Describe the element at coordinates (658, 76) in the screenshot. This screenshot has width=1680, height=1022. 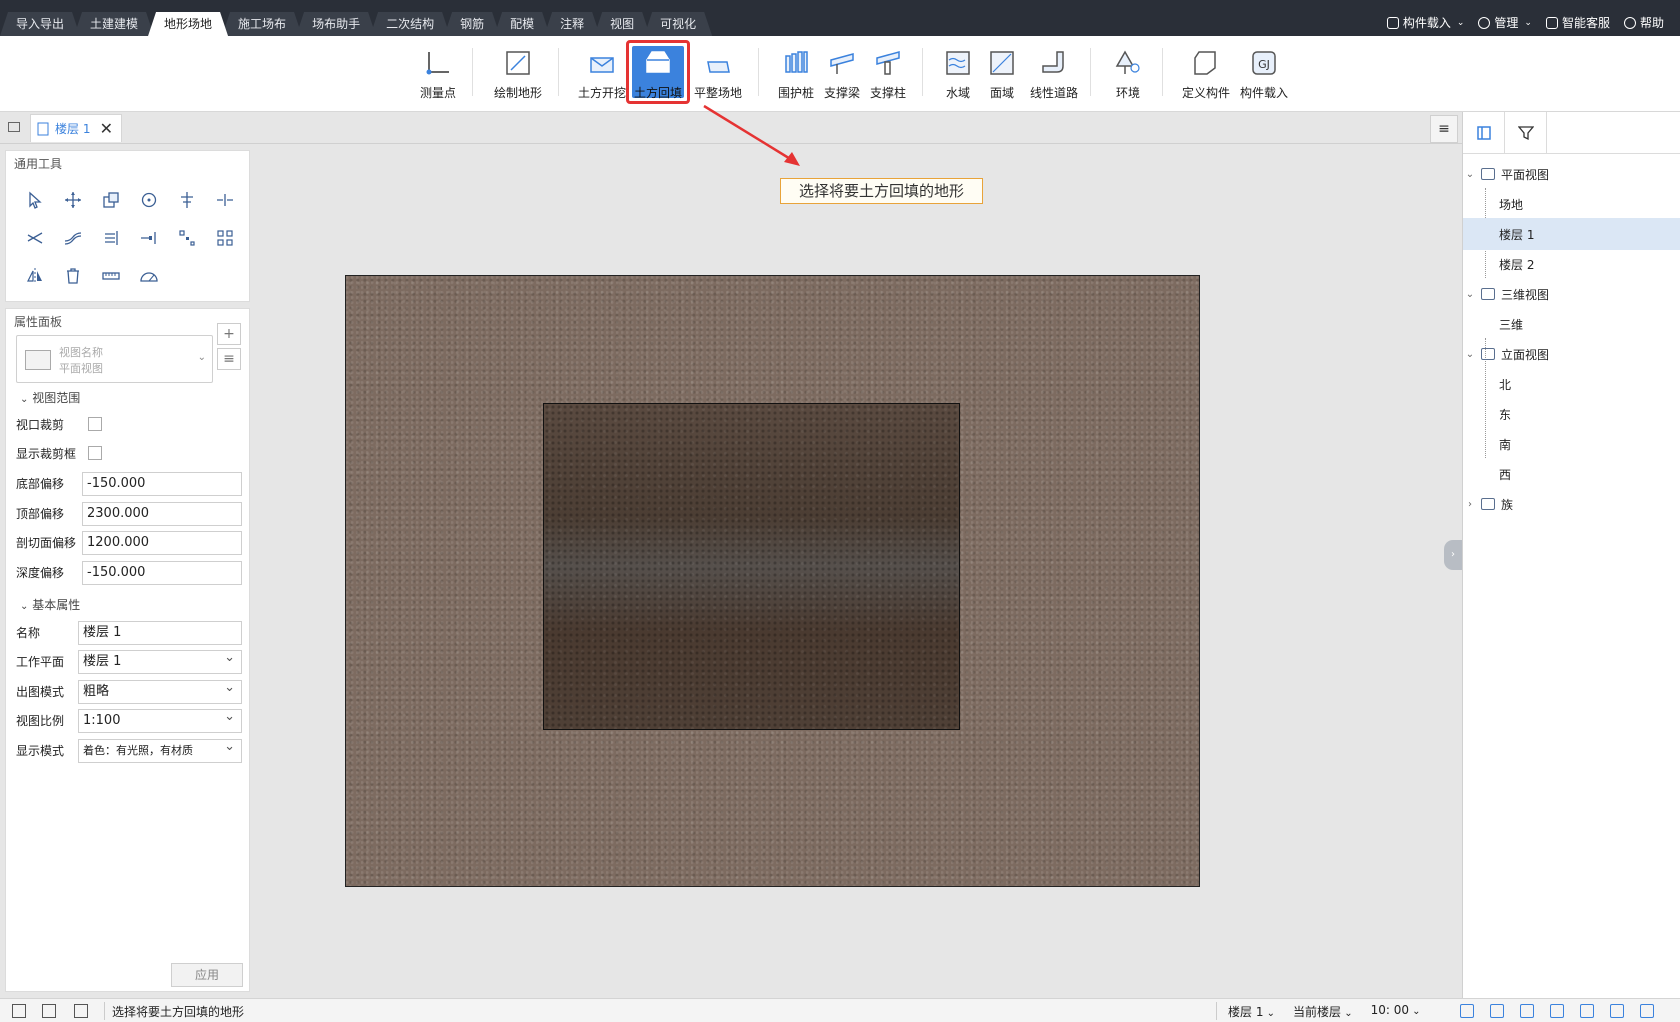
I see `backfill-button: 土方回填` at that location.